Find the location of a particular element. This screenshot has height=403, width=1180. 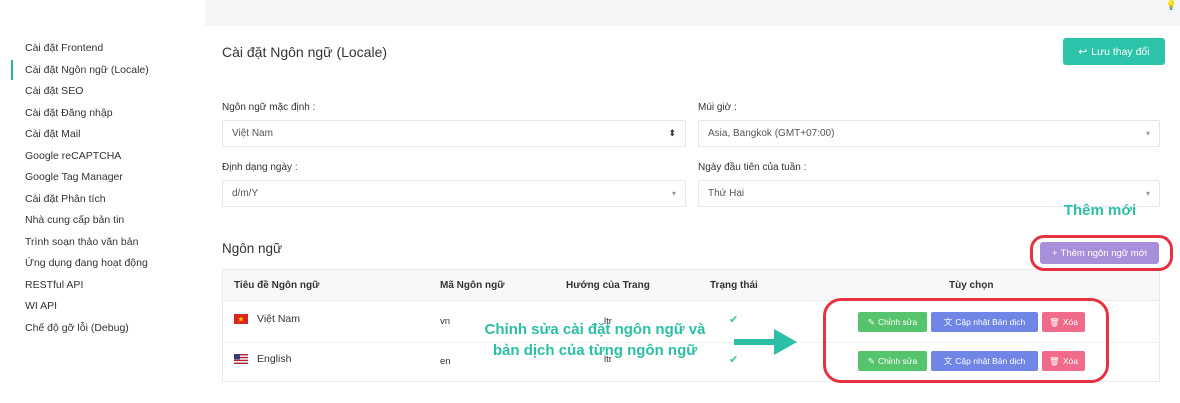

sidebar-item-text-editor: Trình soạn thảo văn bản is located at coordinates (102, 246).